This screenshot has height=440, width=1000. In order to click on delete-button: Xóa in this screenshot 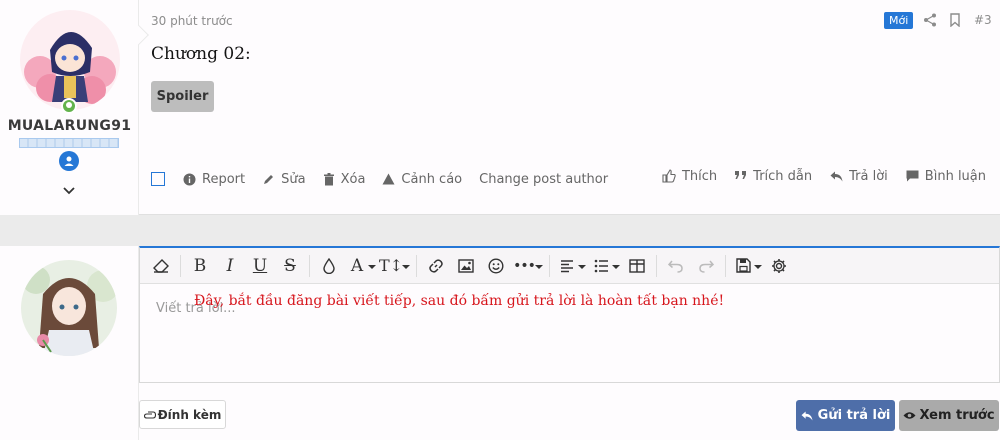, I will do `click(344, 179)`.